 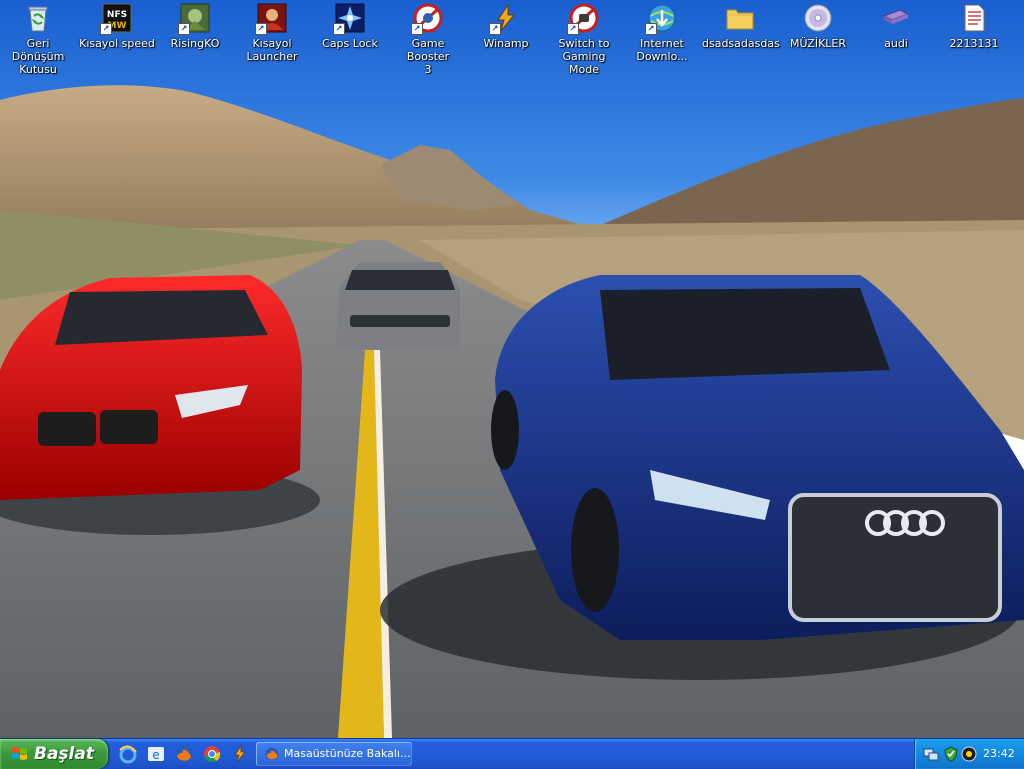 What do you see at coordinates (818, 43) in the screenshot?
I see `desktop-icon-label: MÜZİKLER` at bounding box center [818, 43].